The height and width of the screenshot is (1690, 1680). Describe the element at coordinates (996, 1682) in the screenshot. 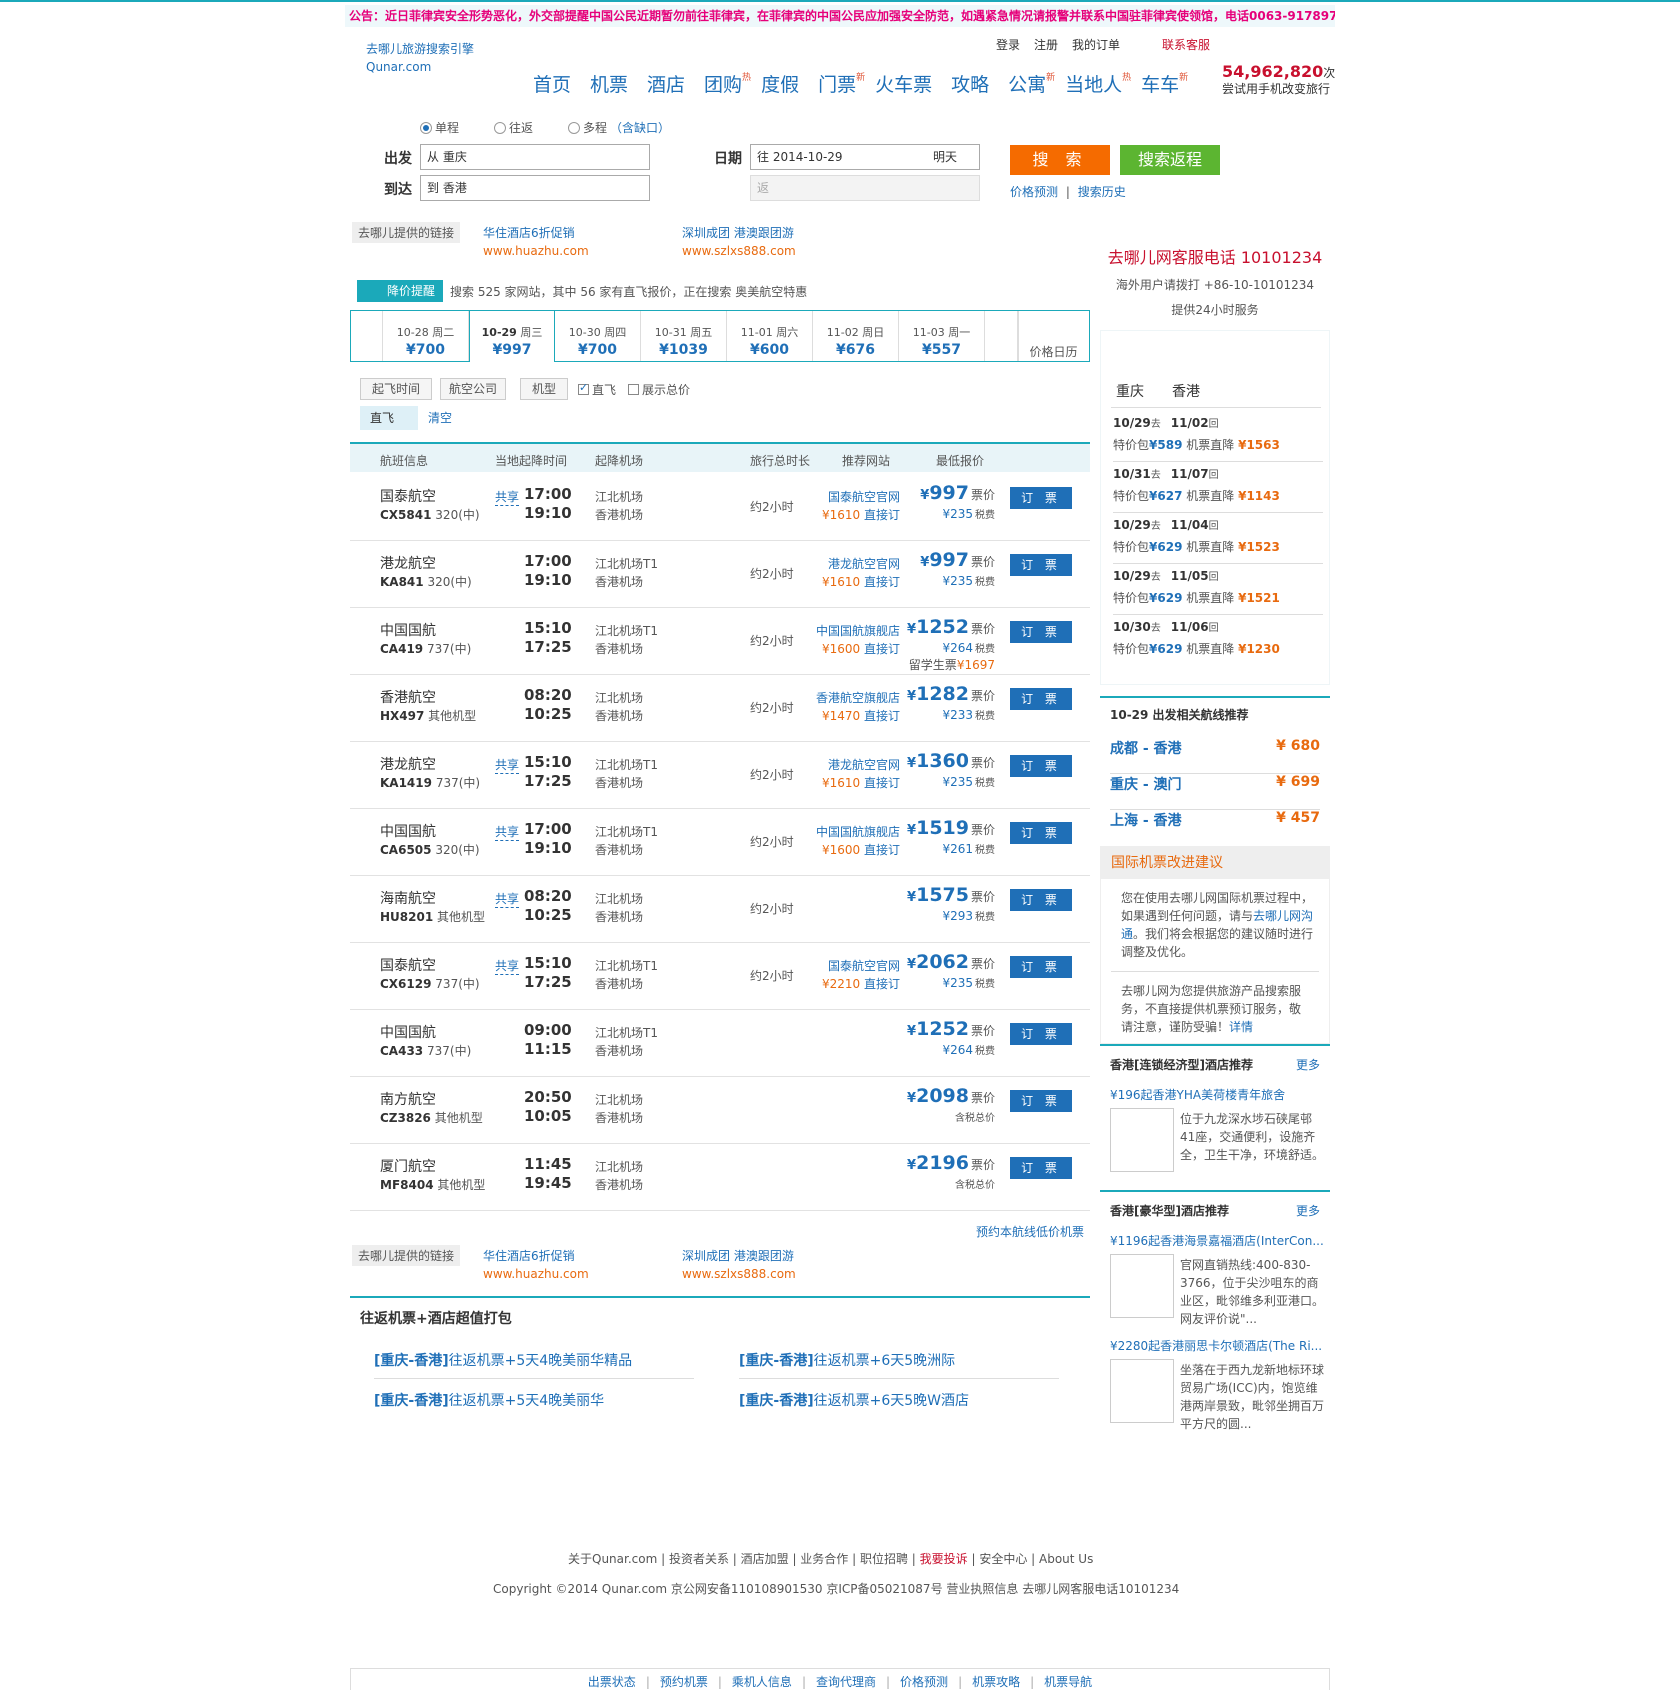

I see `bottom-tool-link: 机票攻略` at that location.